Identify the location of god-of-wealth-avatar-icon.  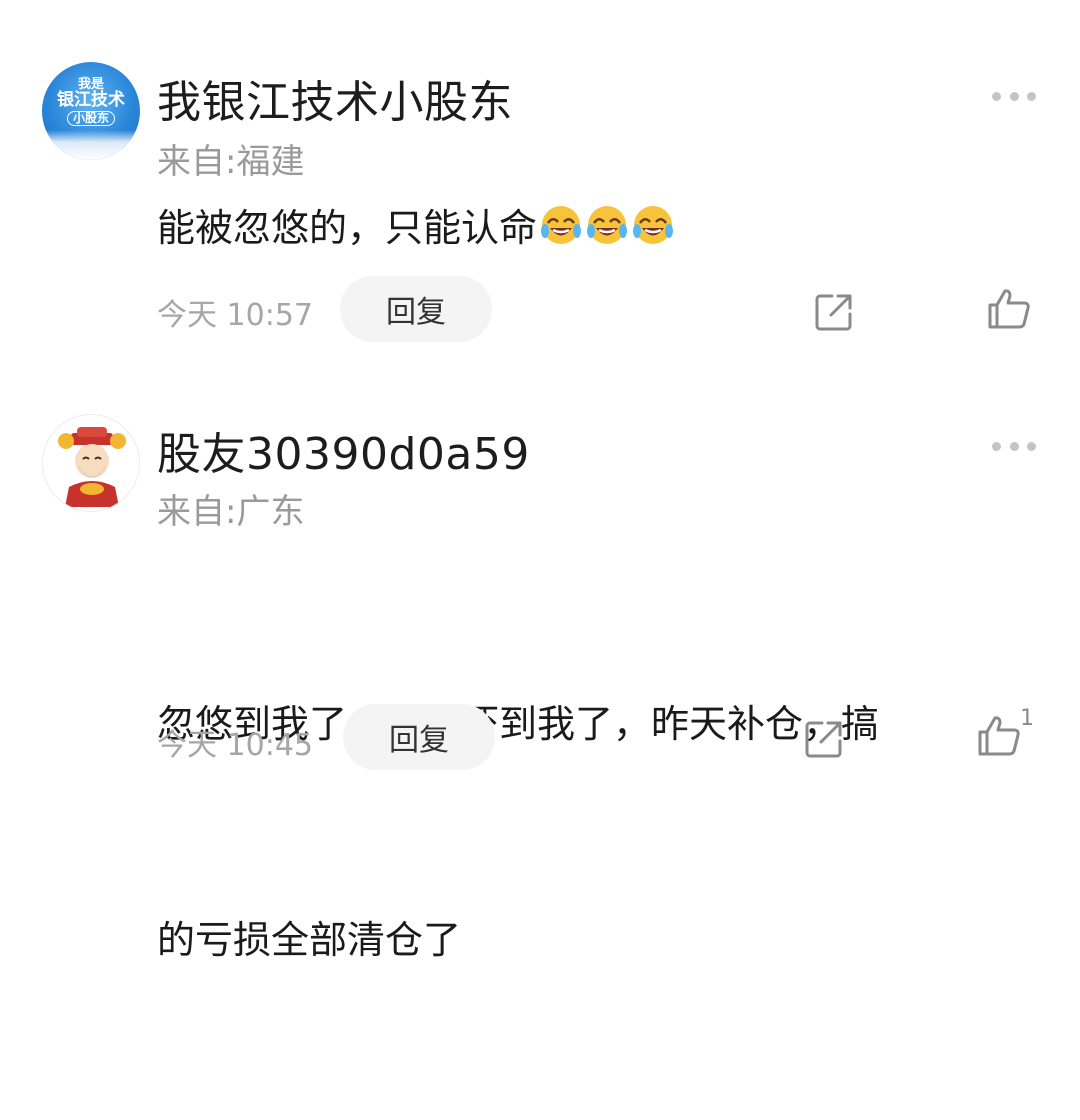
(92, 467).